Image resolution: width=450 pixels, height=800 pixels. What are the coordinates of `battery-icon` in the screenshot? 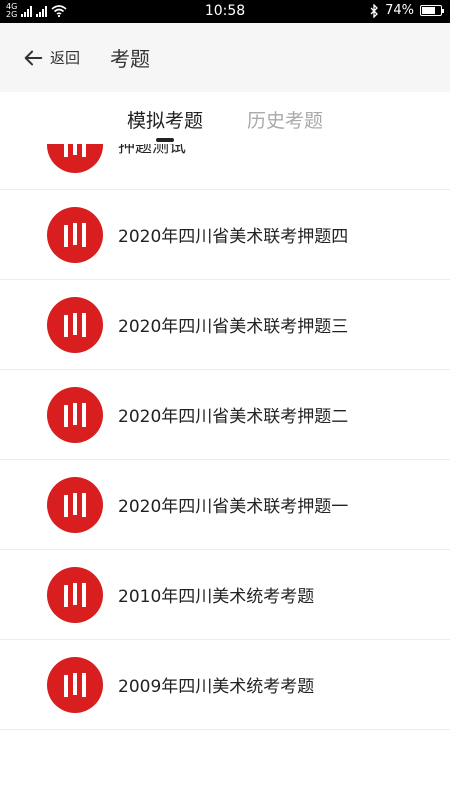 It's located at (432, 10).